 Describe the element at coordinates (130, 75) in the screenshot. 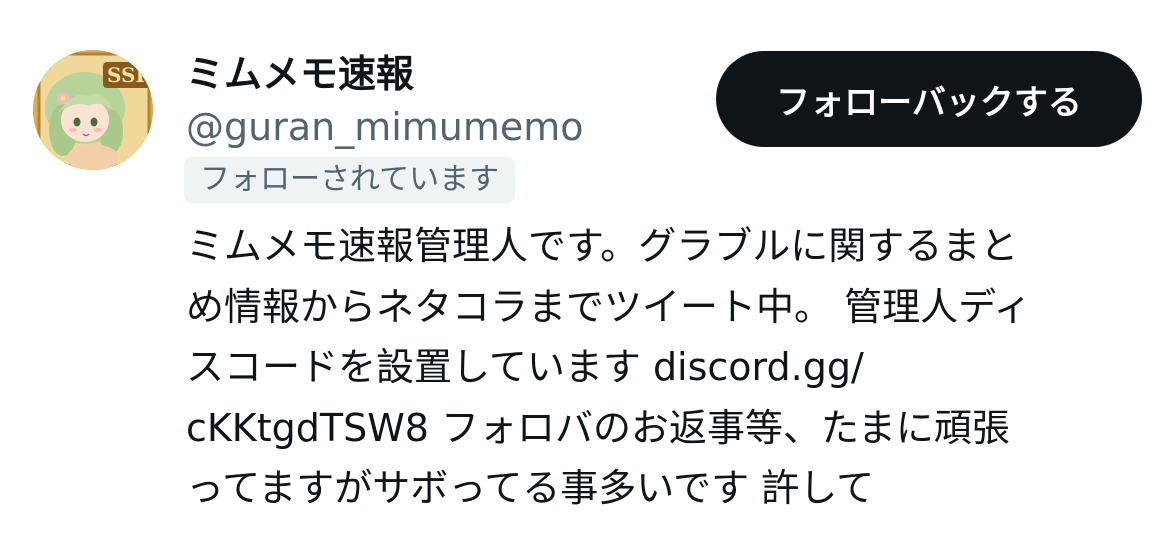

I see `ssr-badge-text: SSR` at that location.